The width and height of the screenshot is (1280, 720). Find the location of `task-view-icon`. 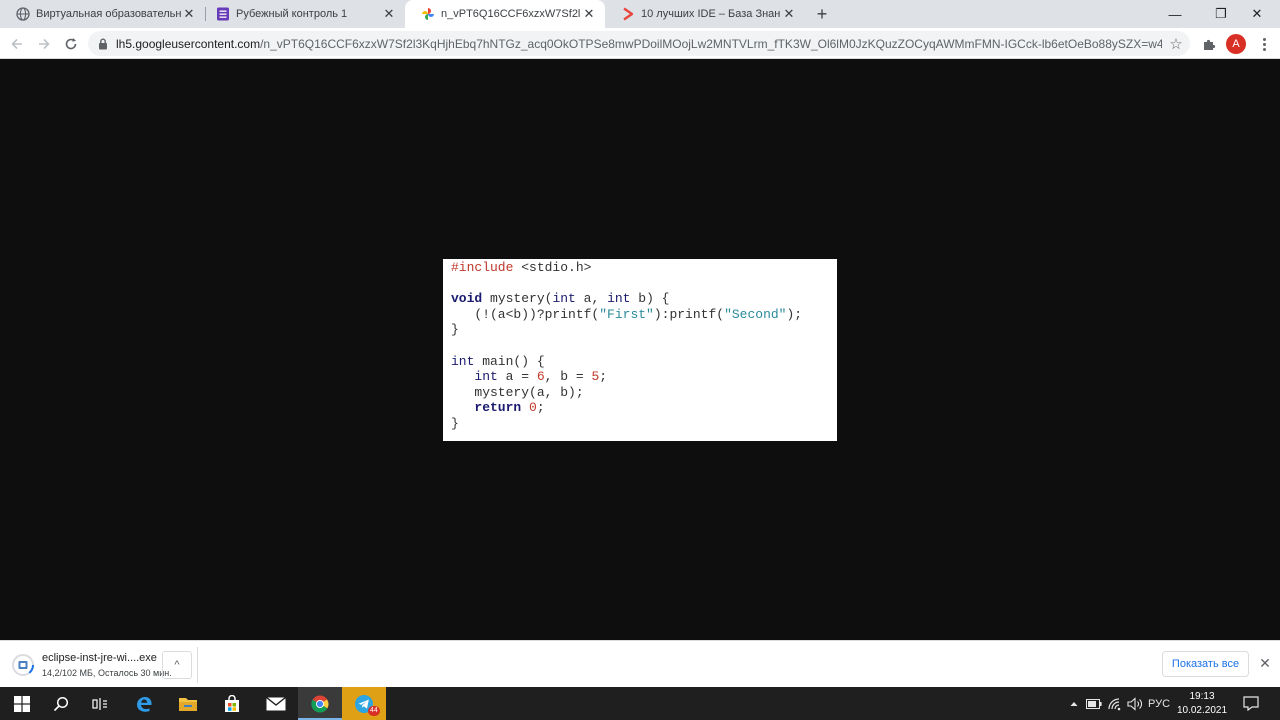

task-view-icon is located at coordinates (99, 703).